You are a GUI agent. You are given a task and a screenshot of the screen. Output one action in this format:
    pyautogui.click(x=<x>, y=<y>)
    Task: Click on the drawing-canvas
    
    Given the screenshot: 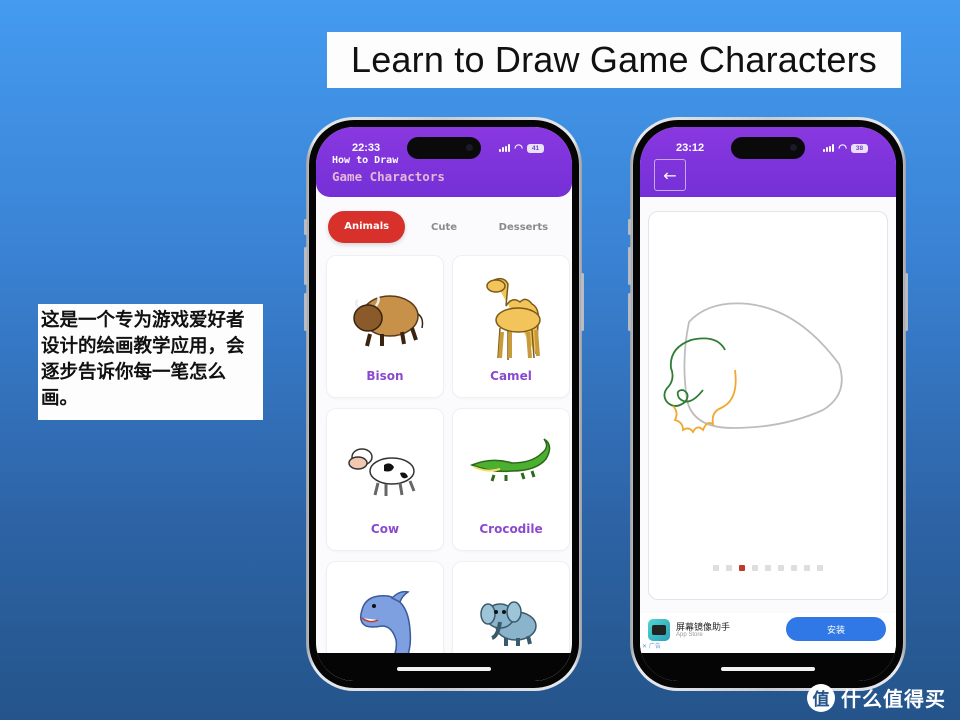 What is the action you would take?
    pyautogui.click(x=768, y=405)
    